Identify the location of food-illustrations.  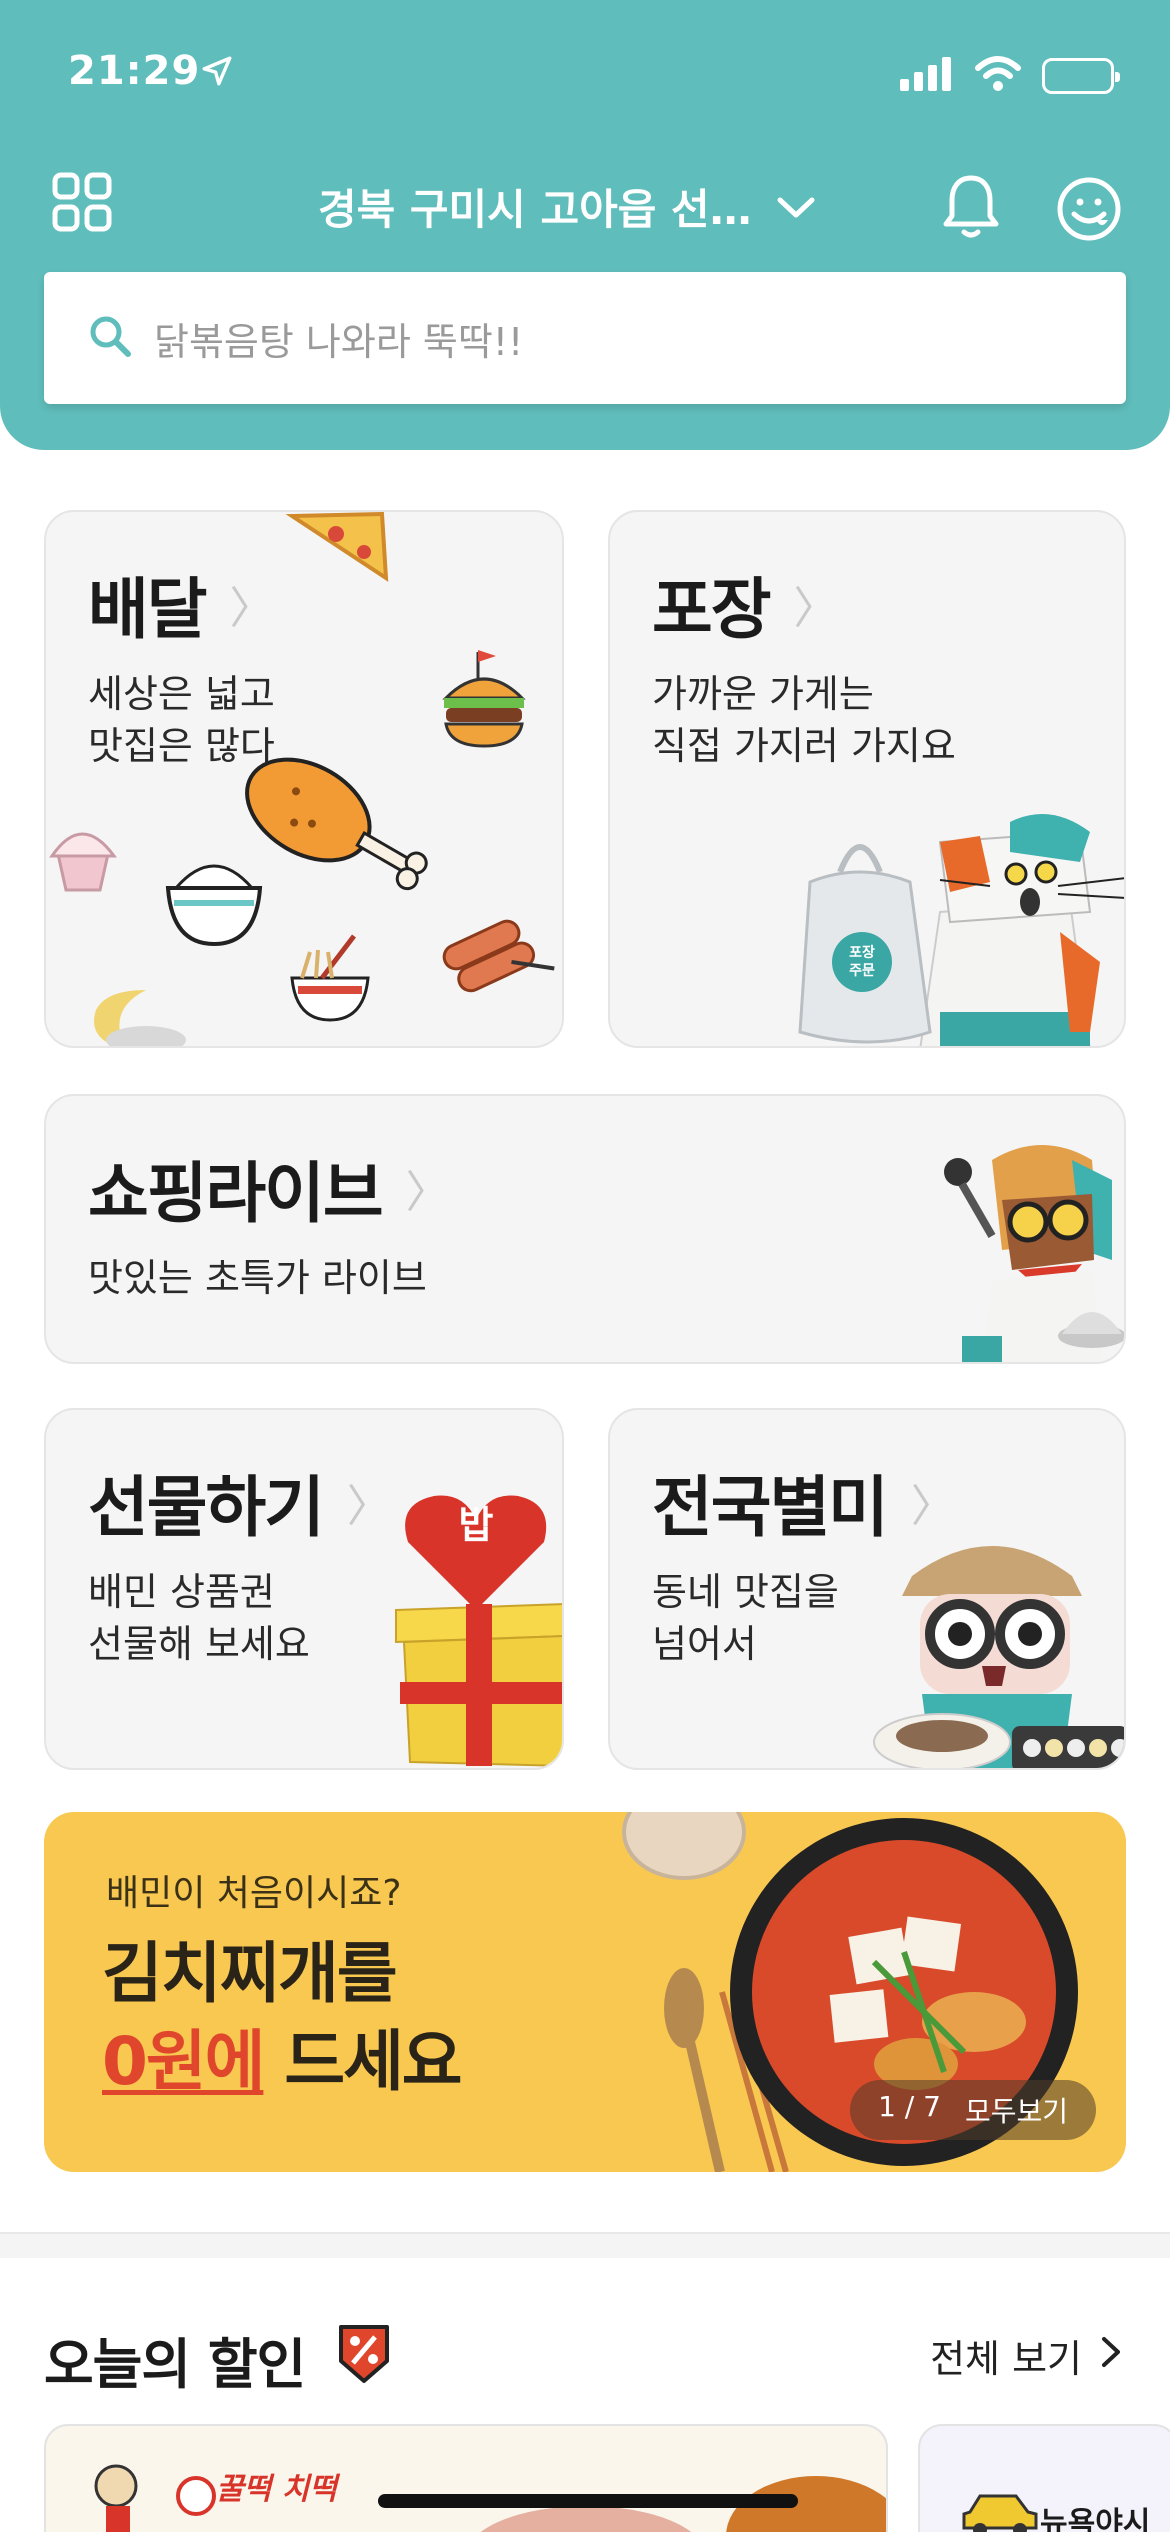
(302, 779).